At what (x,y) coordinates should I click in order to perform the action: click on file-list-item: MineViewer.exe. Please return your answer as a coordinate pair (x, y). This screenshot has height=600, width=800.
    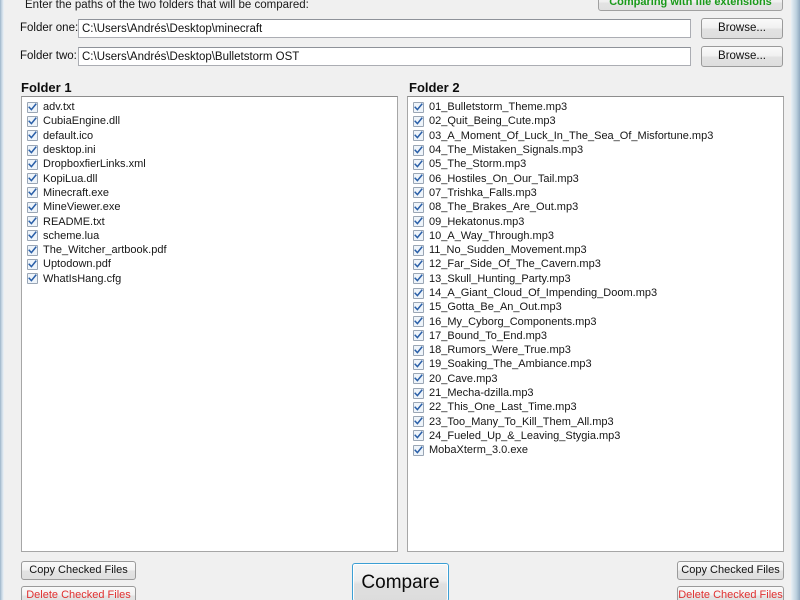
    Looking at the image, I should click on (209, 207).